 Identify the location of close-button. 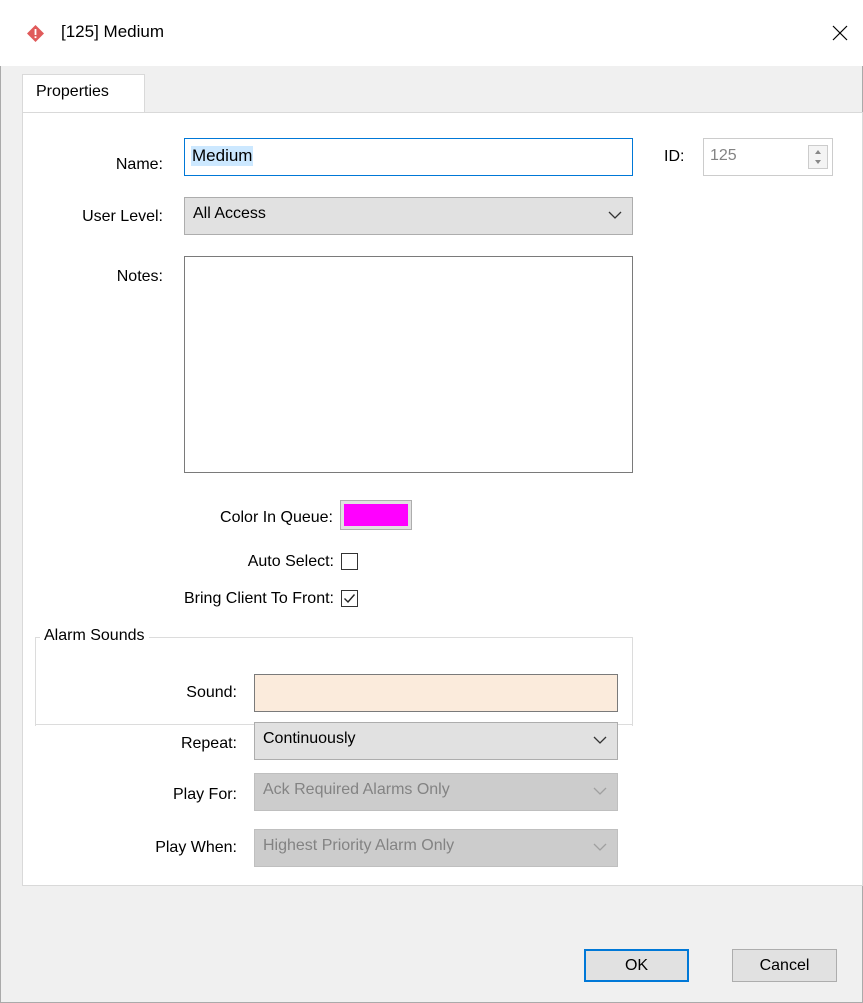
(840, 33).